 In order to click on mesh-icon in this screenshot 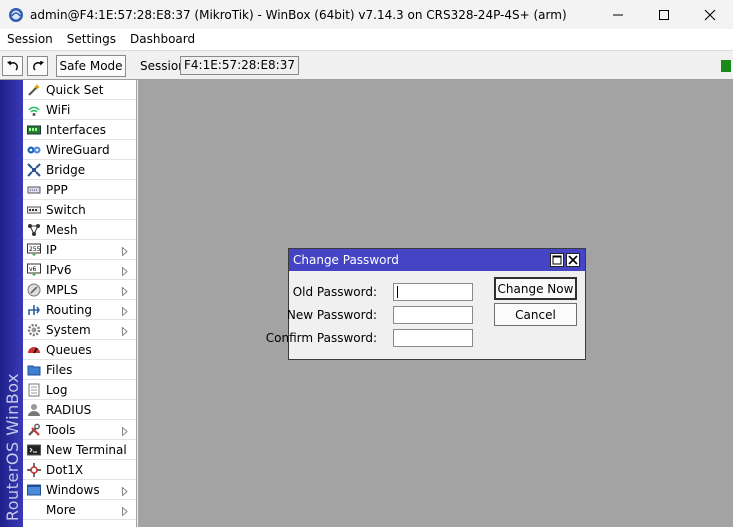, I will do `click(34, 230)`.